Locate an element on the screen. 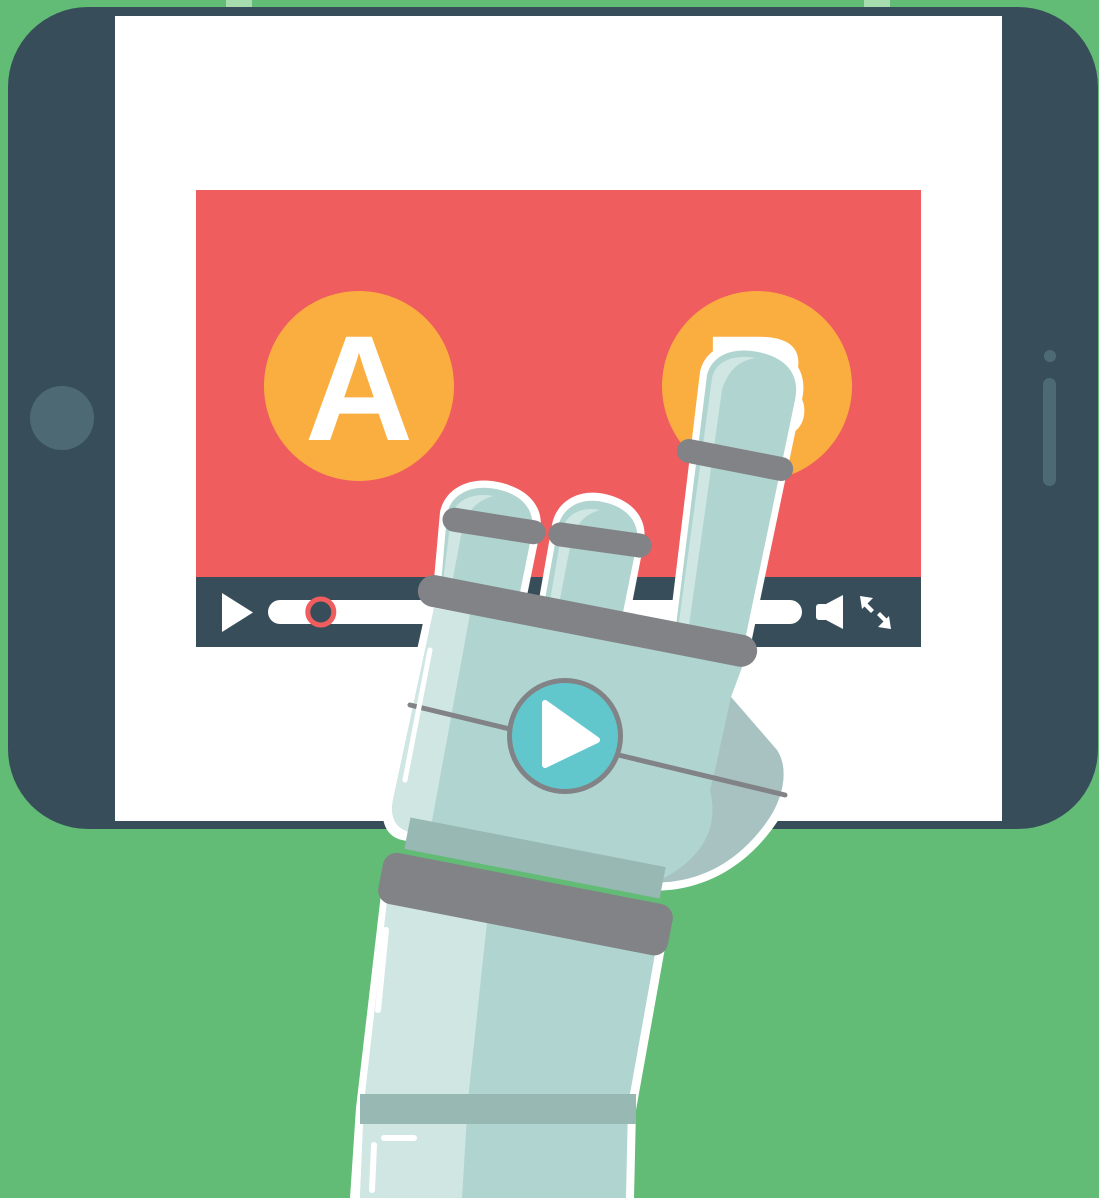 The height and width of the screenshot is (1198, 1099). arm-joint-band is located at coordinates (498, 1109).